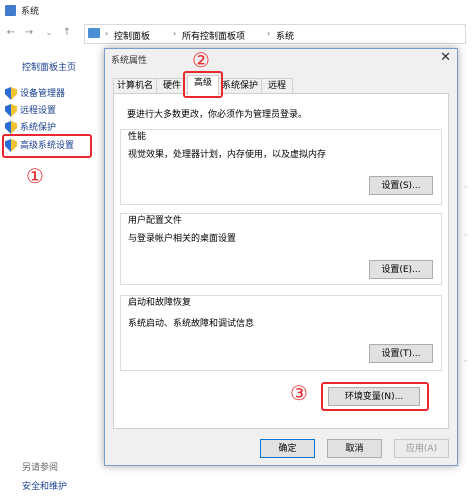 This screenshot has height=499, width=474. Describe the element at coordinates (354, 448) in the screenshot. I see `cancel-button: 取消` at that location.